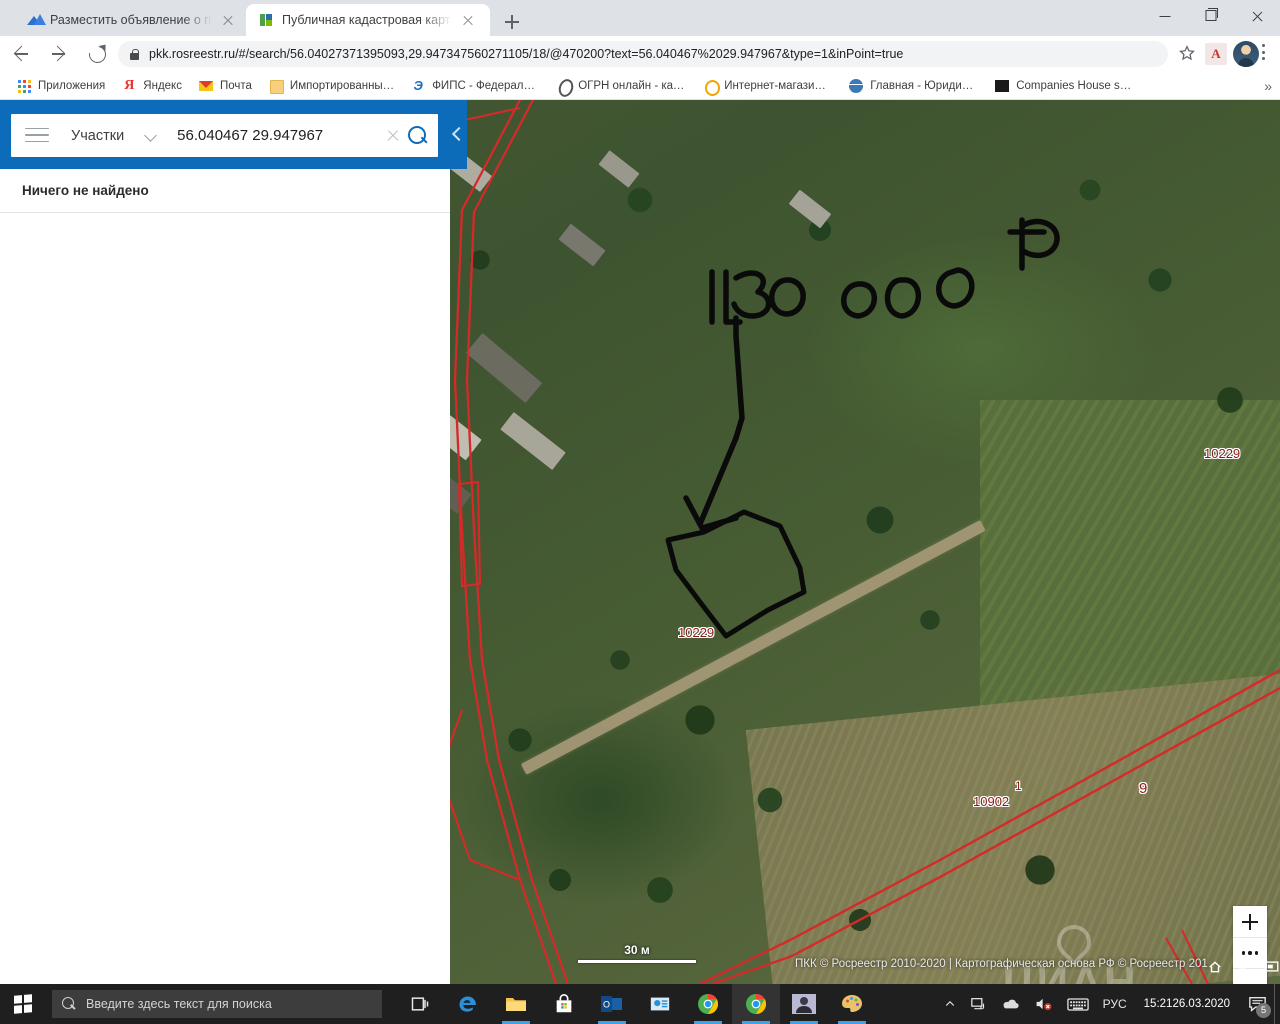 Image resolution: width=1280 pixels, height=1024 pixels. What do you see at coordinates (276, 86) in the screenshot?
I see `folder-icon` at bounding box center [276, 86].